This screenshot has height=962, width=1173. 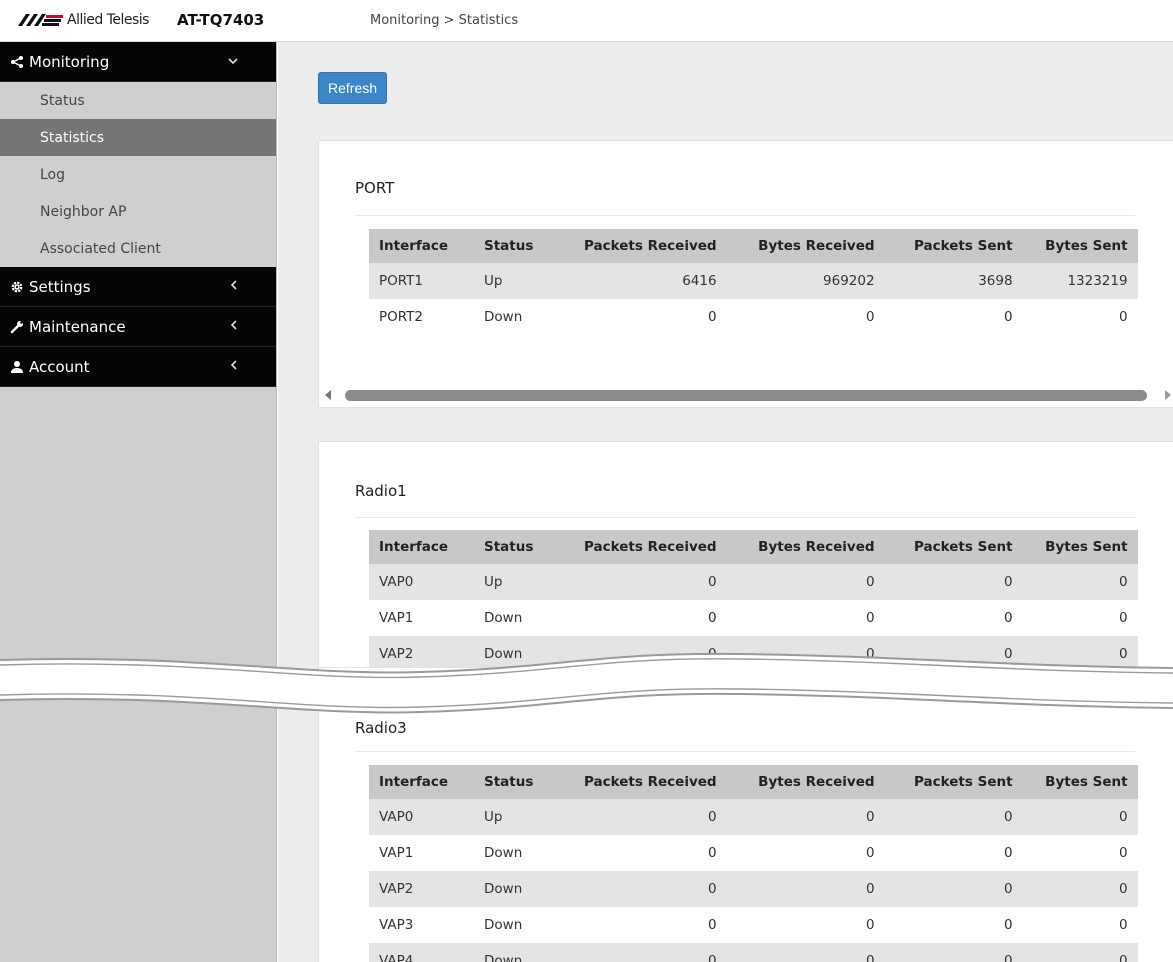 What do you see at coordinates (421, 317) in the screenshot?
I see `table-cell: PORT2` at bounding box center [421, 317].